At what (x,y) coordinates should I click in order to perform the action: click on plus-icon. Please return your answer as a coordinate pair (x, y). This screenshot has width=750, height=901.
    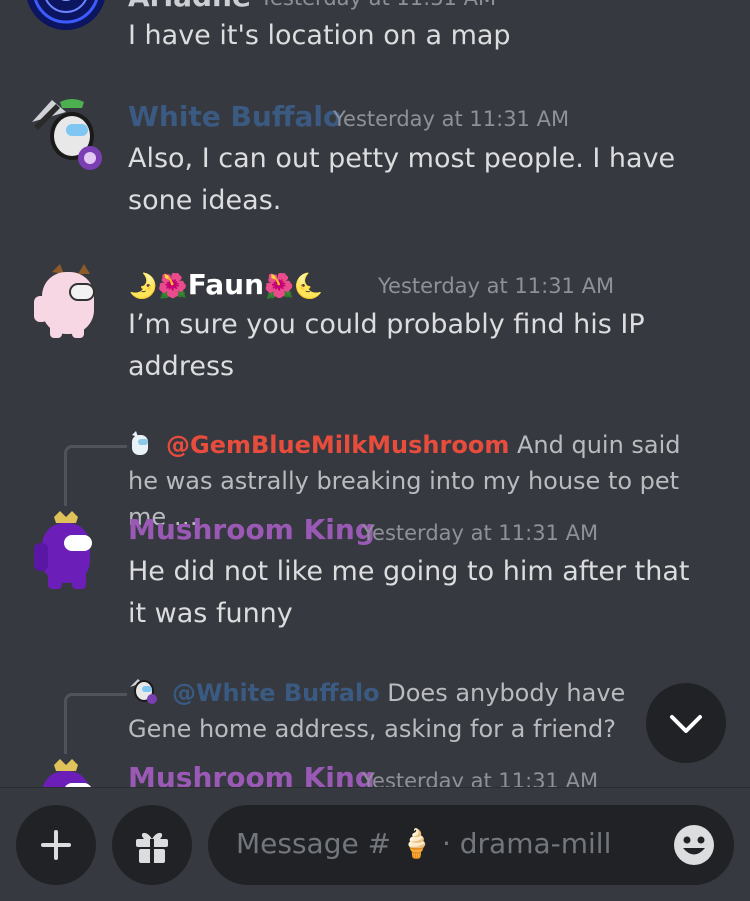
    Looking at the image, I should click on (56, 845).